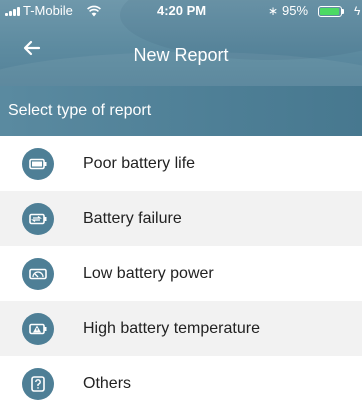 This screenshot has width=362, height=411. I want to click on report-type-low-battery-power: Low battery power, so click(181, 273).